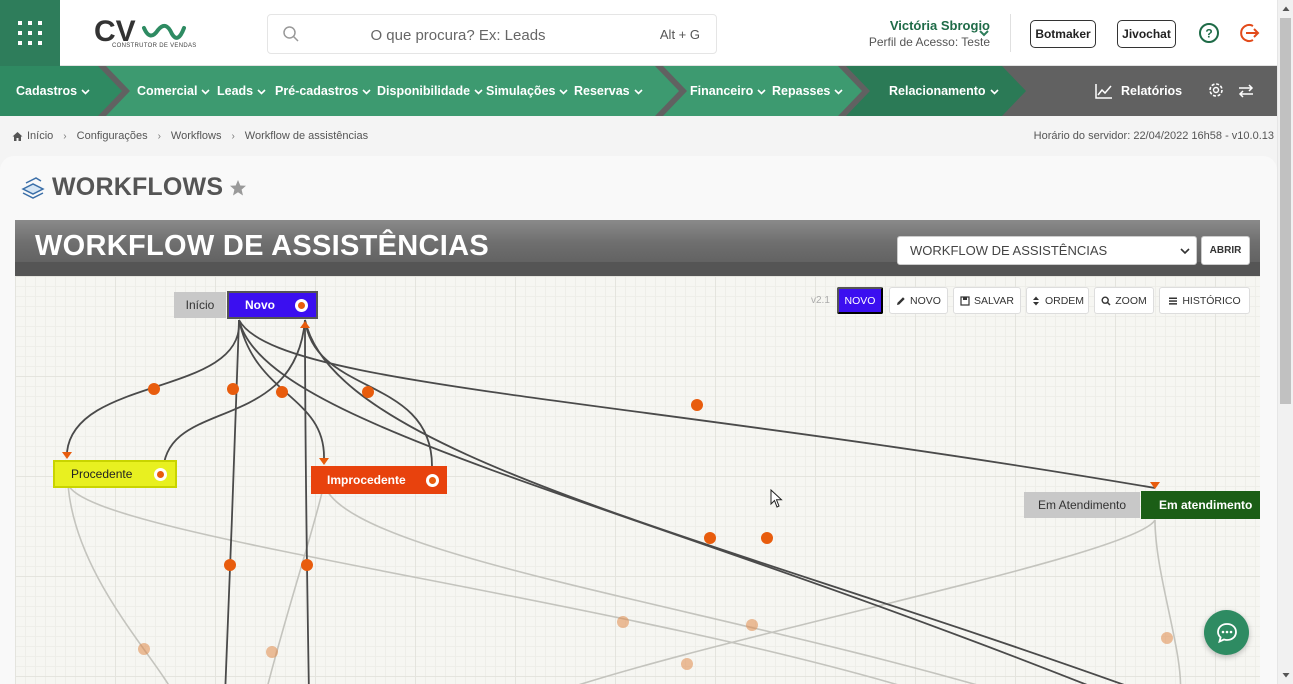 This screenshot has height=684, width=1293. I want to click on scrollbar-thumb, so click(1285, 211).